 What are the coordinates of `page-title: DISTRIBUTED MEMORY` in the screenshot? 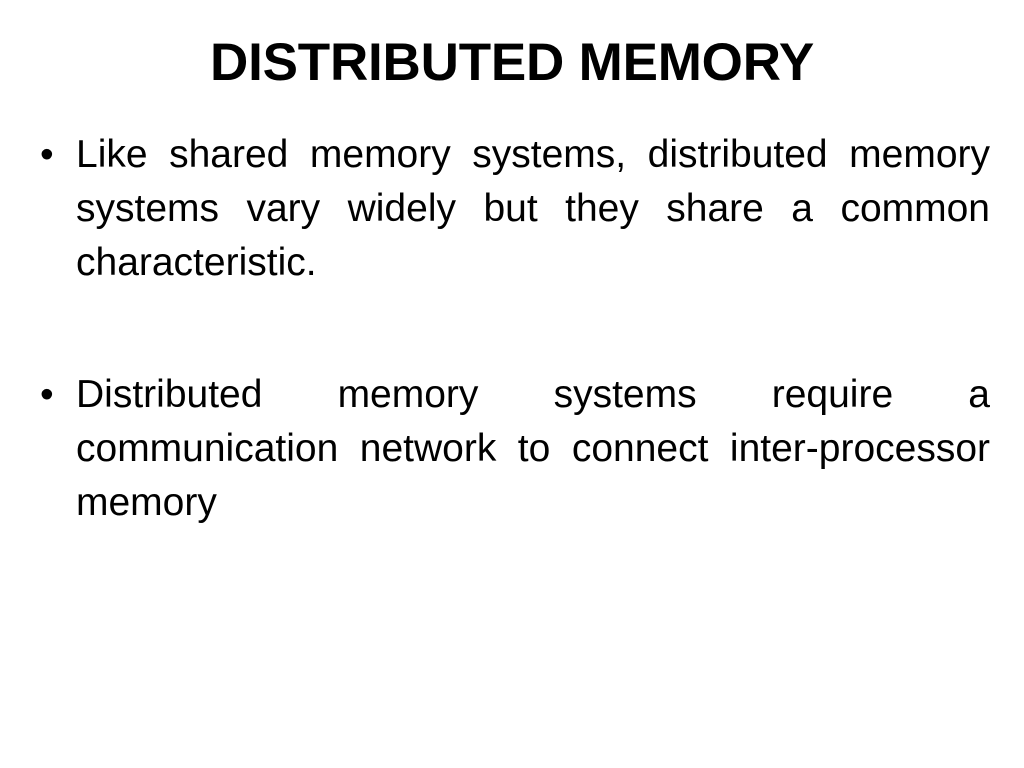 It's located at (512, 62).